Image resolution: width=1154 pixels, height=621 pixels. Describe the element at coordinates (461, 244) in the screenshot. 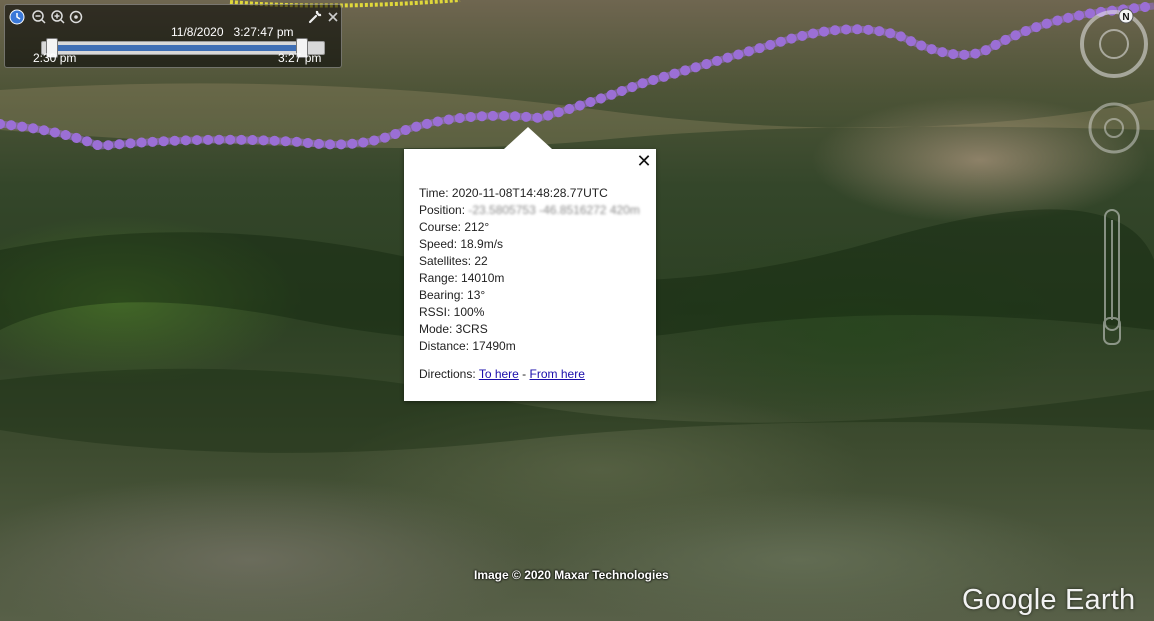

I see `speed-line: Speed: 18.9m/s` at that location.